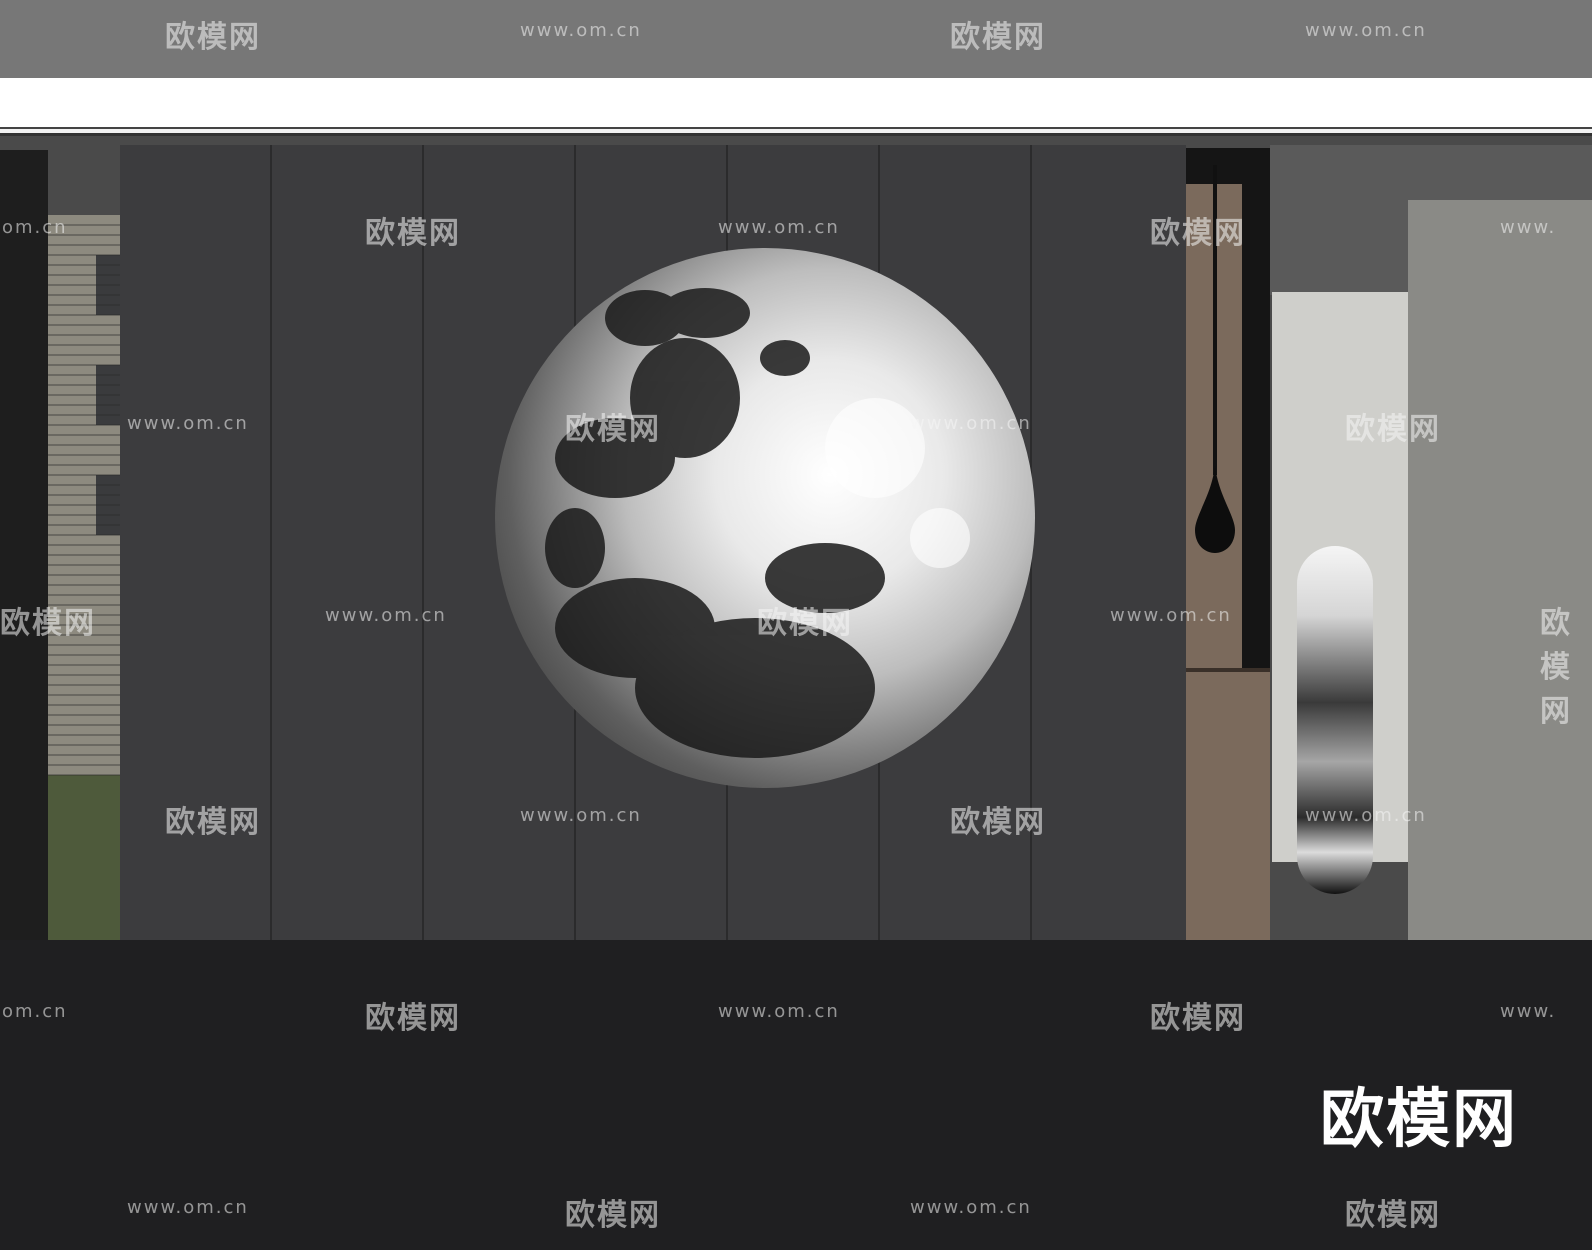  What do you see at coordinates (1228, 166) in the screenshot?
I see `wood-column-top` at bounding box center [1228, 166].